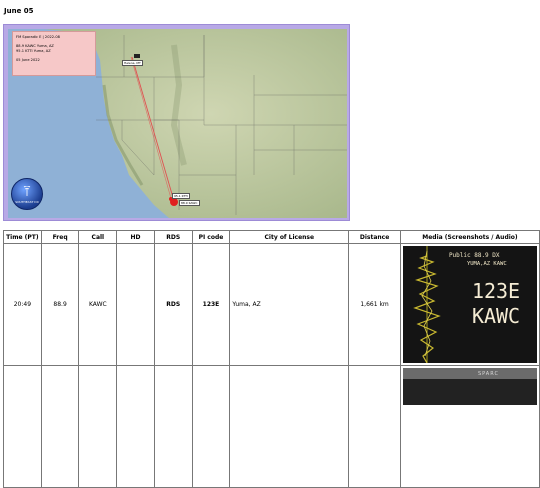 Image resolution: width=540 pixels, height=488 pixels. Describe the element at coordinates (374, 304) in the screenshot. I see `cell-distance: 1,661 km` at that location.